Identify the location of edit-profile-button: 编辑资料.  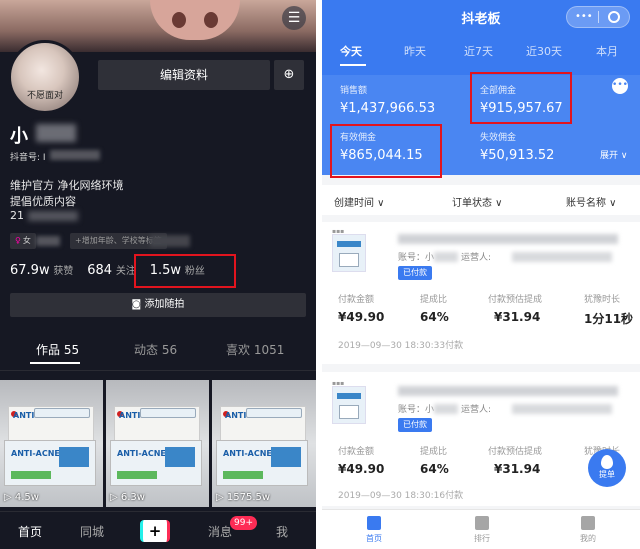
(184, 75).